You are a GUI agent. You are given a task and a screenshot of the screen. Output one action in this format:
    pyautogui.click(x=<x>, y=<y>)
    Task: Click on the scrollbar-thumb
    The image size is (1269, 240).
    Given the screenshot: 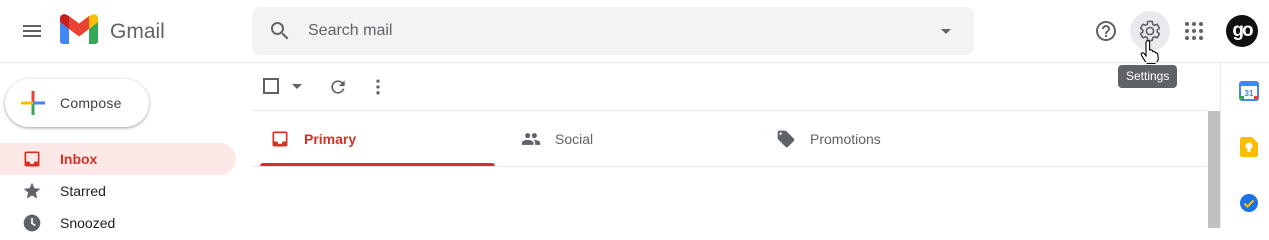 What is the action you would take?
    pyautogui.click(x=1214, y=169)
    